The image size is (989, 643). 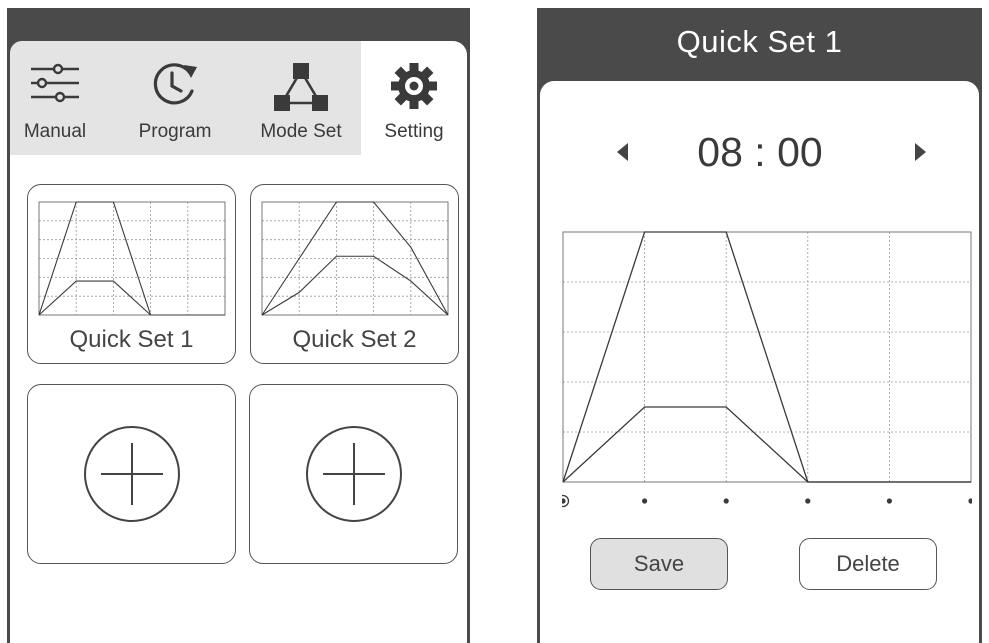 What do you see at coordinates (354, 339) in the screenshot?
I see `quick-set-2-label: Quick Set 2` at bounding box center [354, 339].